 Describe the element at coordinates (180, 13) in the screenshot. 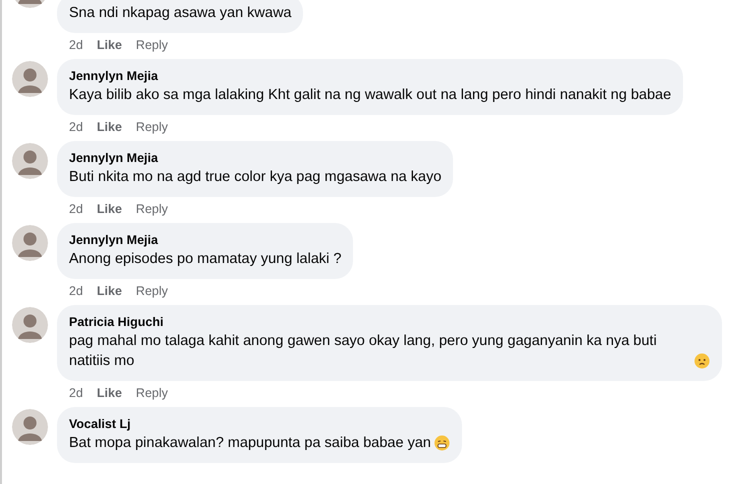

I see `comment-text: Sna ndi nkapag asawa yan kwawa` at that location.